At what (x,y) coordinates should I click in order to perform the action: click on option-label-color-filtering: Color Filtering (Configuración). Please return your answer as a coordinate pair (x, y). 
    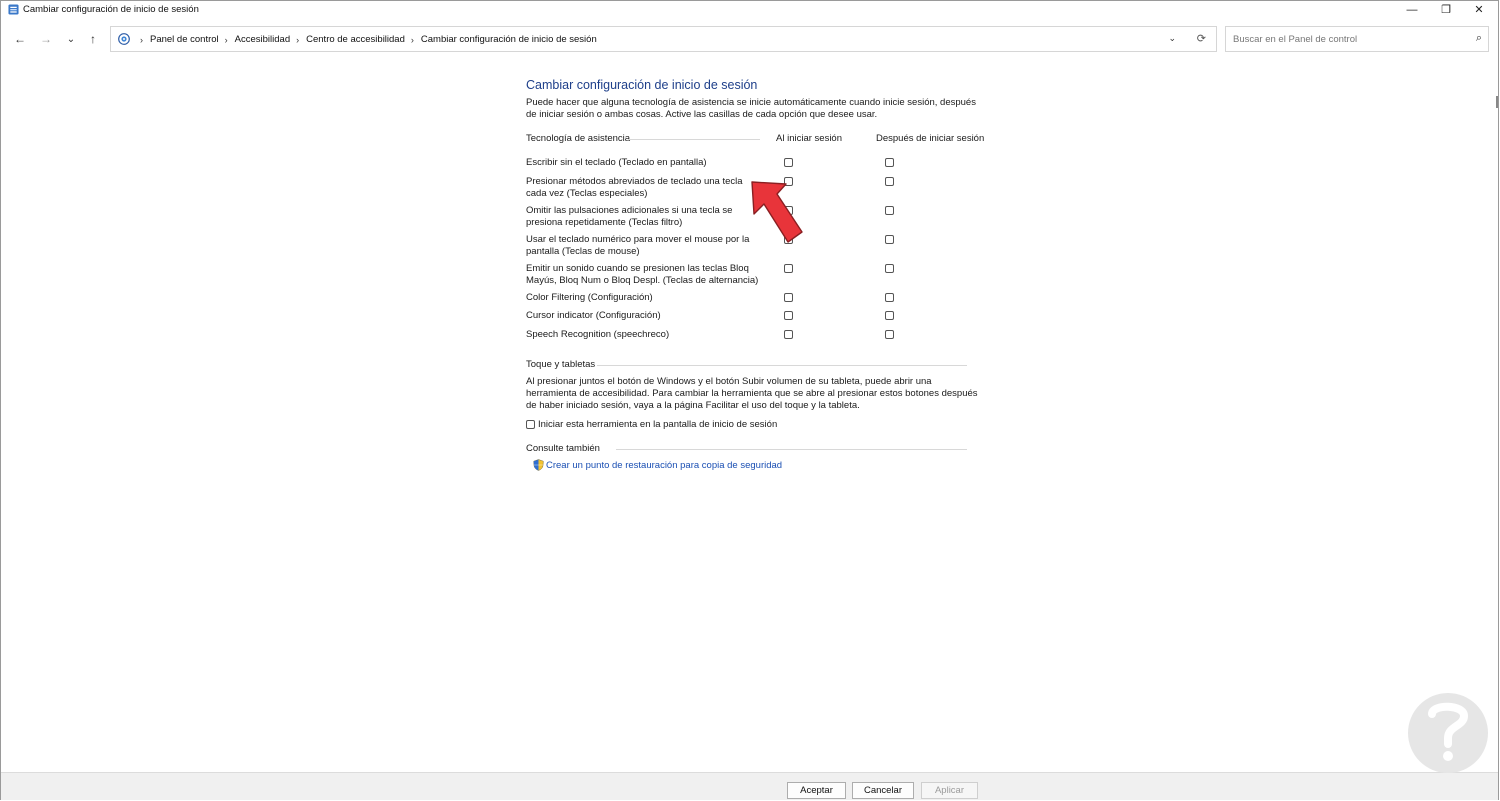
    Looking at the image, I should click on (589, 297).